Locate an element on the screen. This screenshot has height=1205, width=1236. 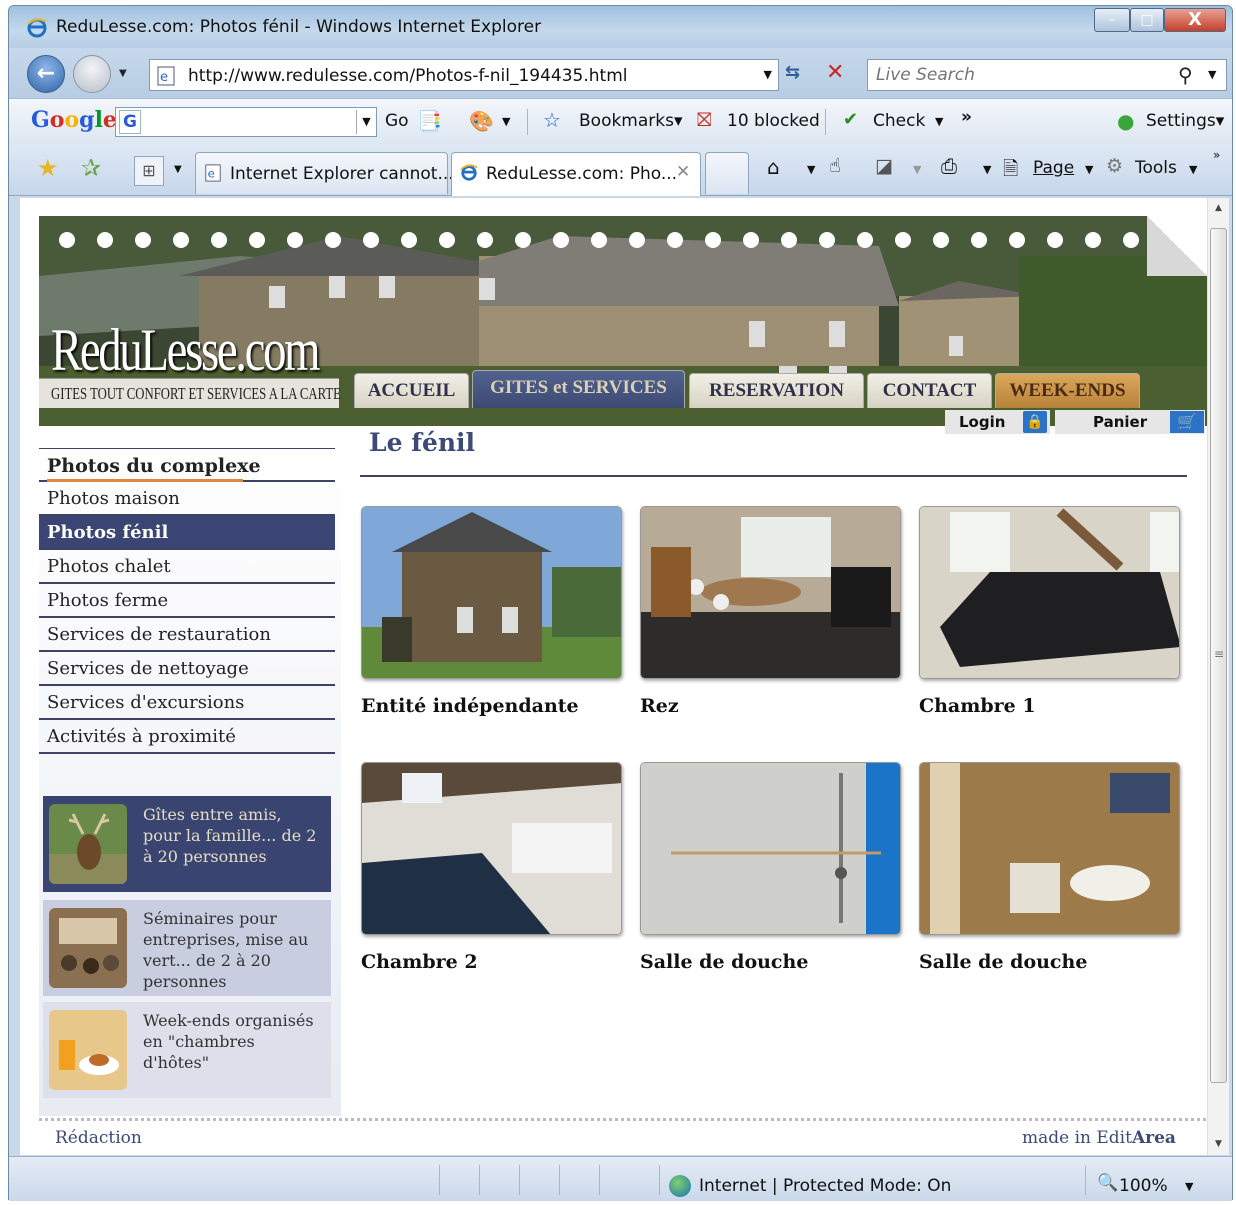
tools-menu: Tools is located at coordinates (1156, 168).